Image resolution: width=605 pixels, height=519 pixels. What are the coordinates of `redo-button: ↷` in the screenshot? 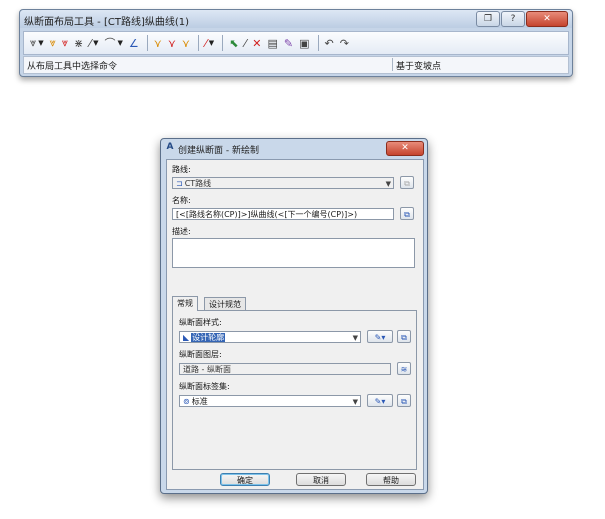 It's located at (344, 43).